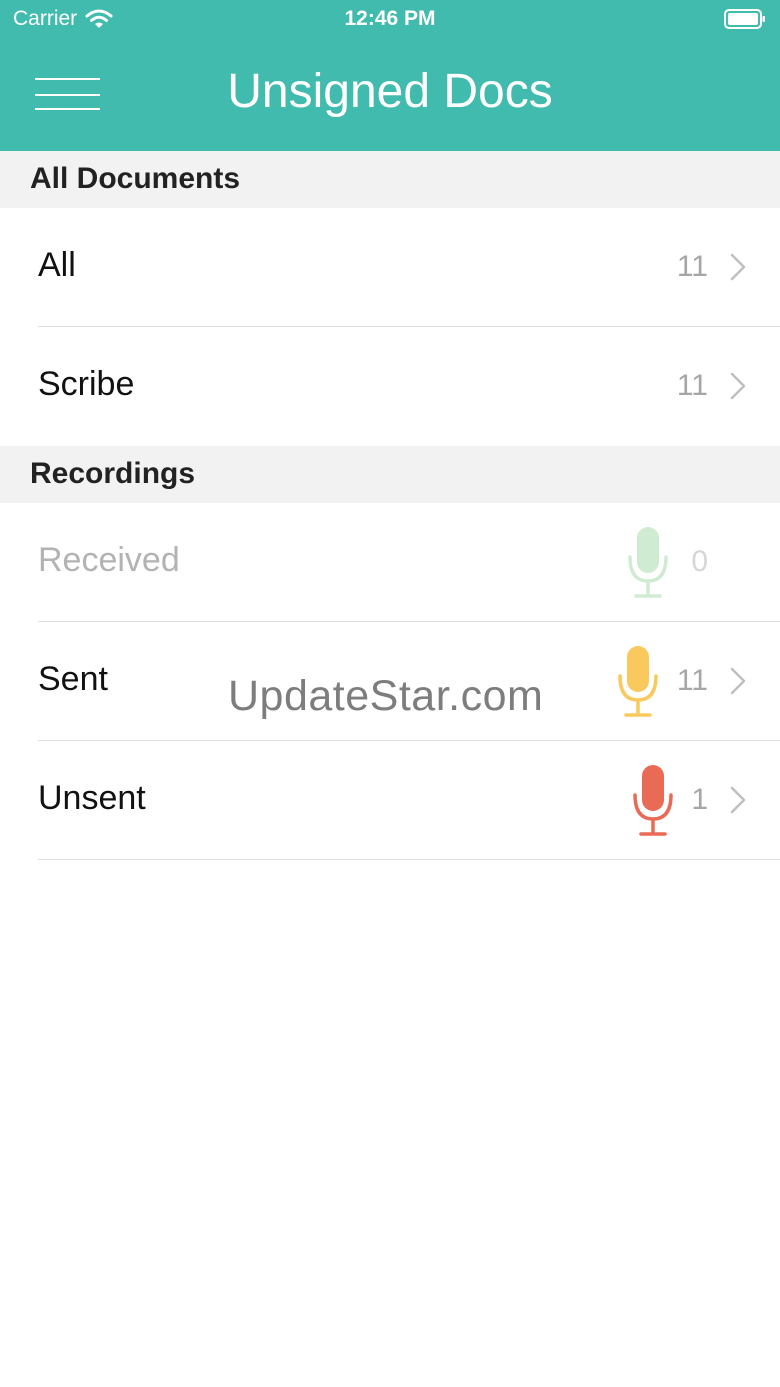 The image size is (780, 1387). Describe the element at coordinates (390, 800) in the screenshot. I see `list-item-unsent: Unsent 1` at that location.